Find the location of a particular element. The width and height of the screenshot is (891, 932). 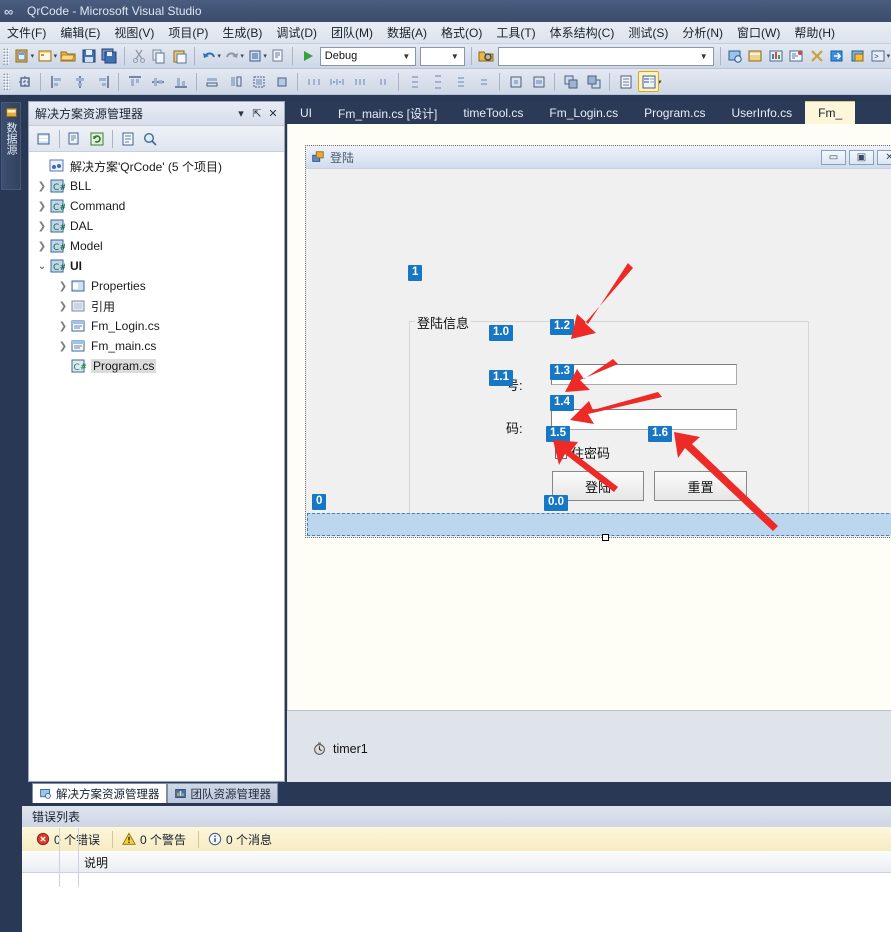

horizontal-spacing-decrease-button is located at coordinates (359, 81).